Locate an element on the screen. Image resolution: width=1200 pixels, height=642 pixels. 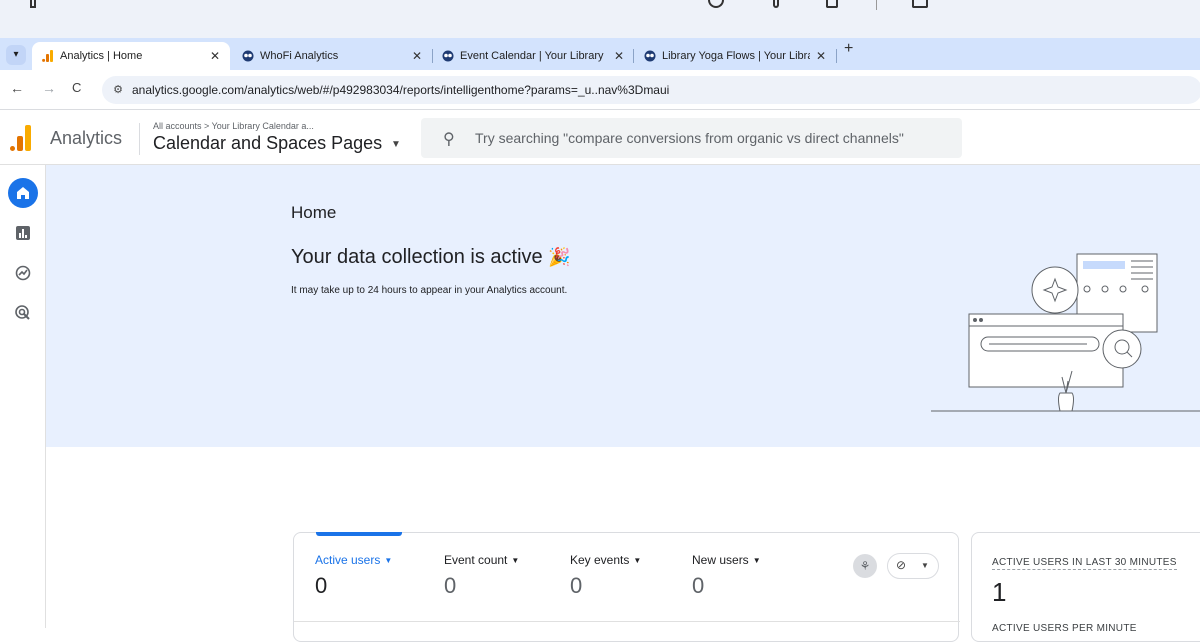
tab-title: Event Calendar | Your Library is located at coordinates (532, 56).